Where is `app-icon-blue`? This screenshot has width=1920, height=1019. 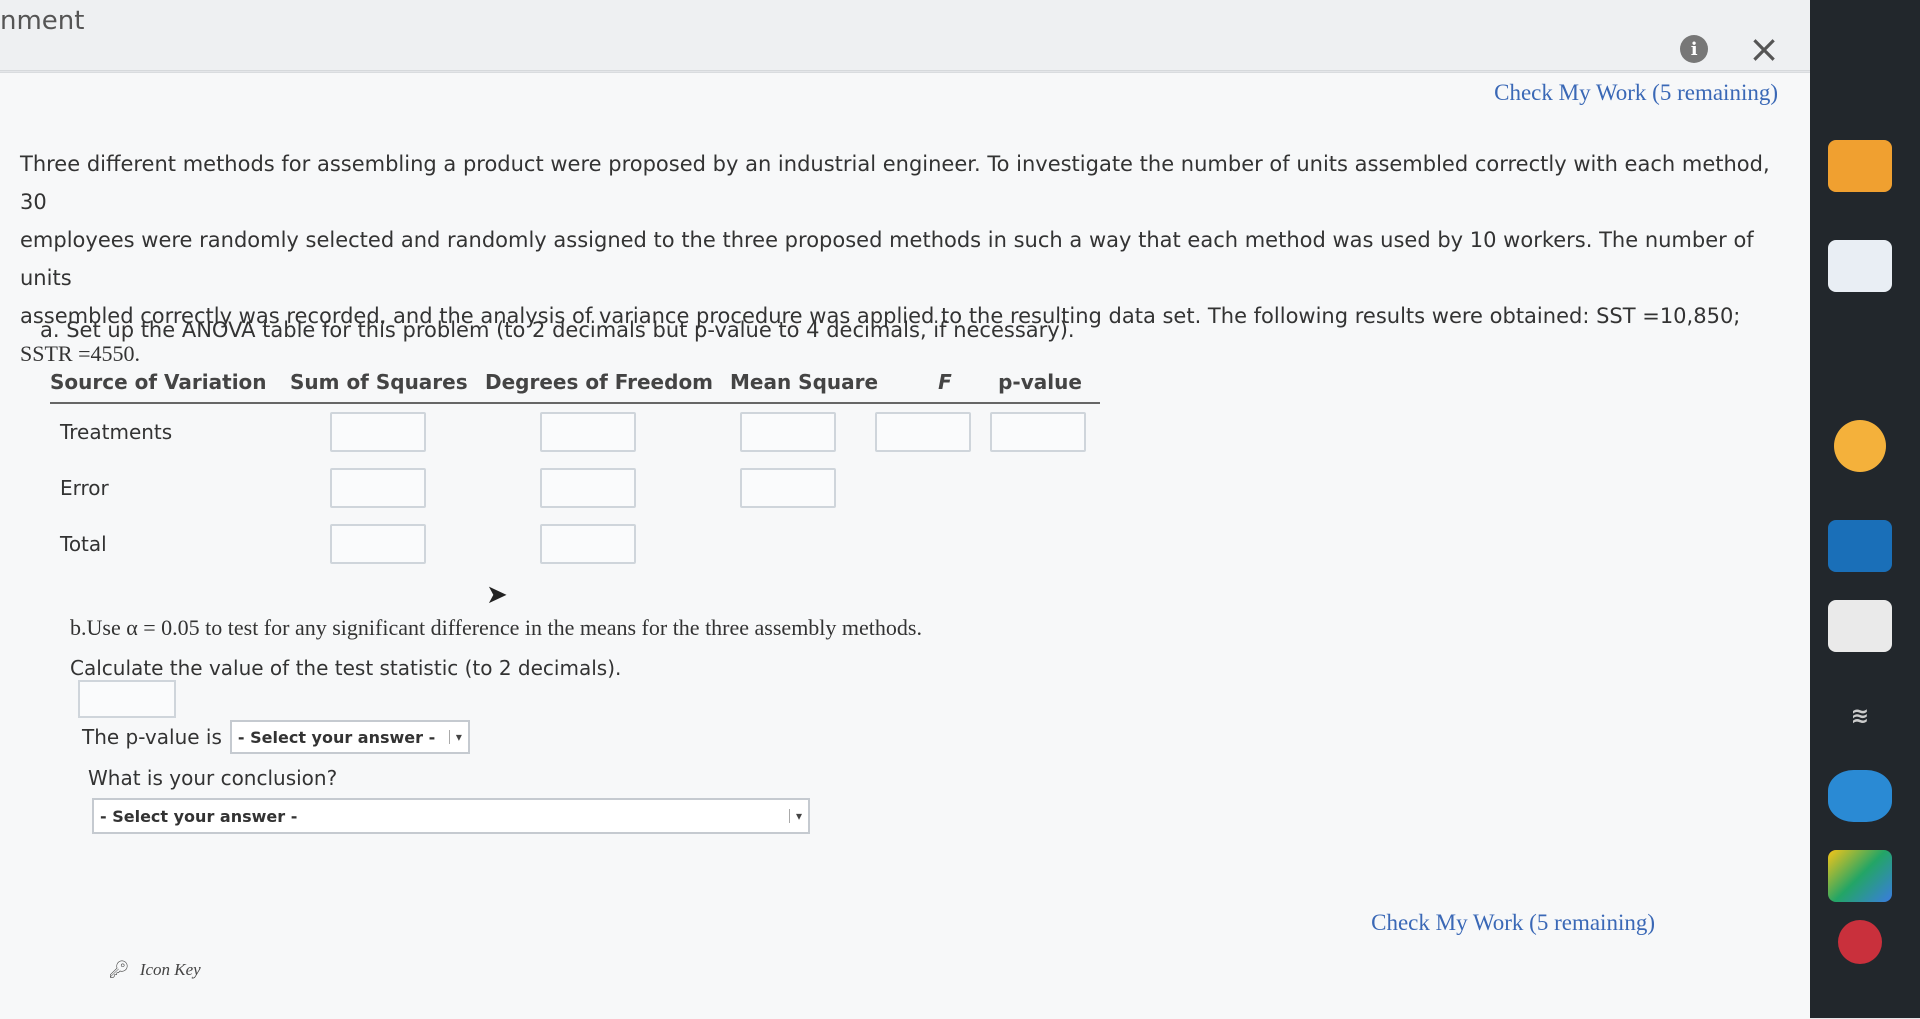
app-icon-blue is located at coordinates (1860, 546).